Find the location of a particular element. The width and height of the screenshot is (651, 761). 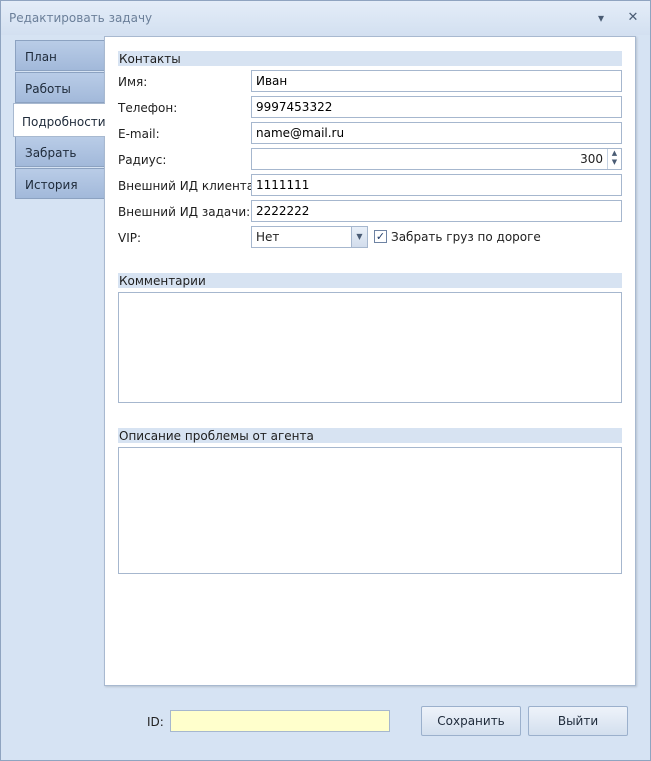

spin-arrows-icon: ▲ ▼ is located at coordinates (614, 159).